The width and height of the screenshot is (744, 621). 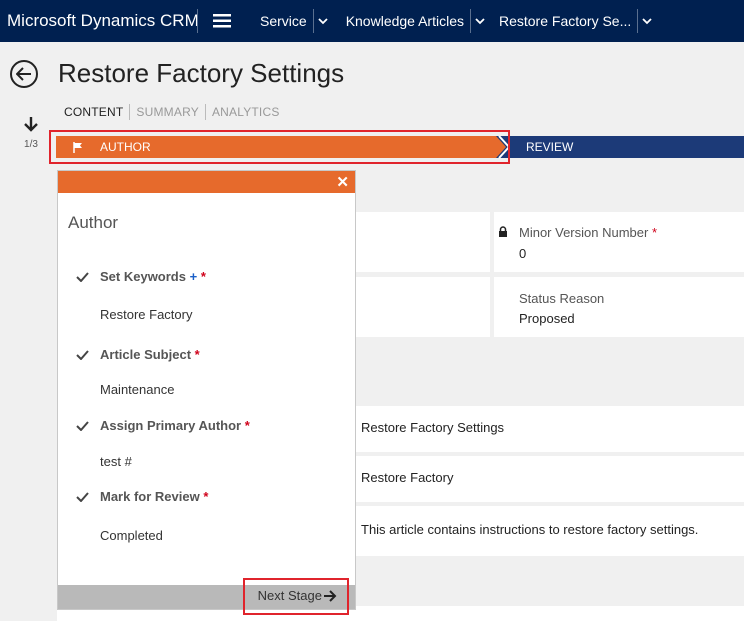 I want to click on close-icon: ✕, so click(x=342, y=182).